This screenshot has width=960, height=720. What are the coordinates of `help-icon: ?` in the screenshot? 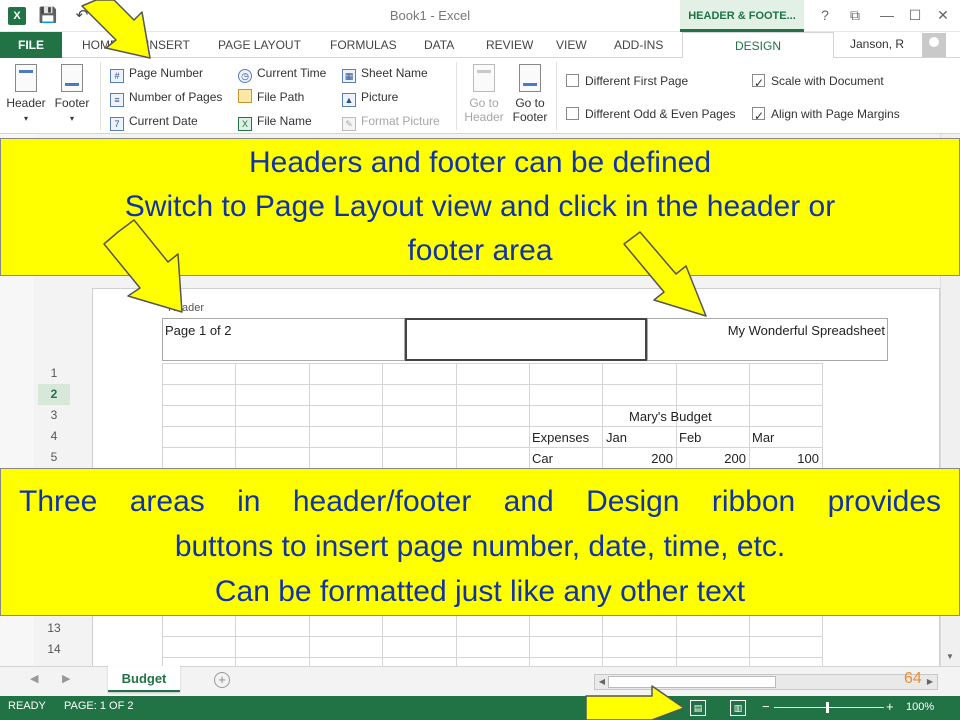 It's located at (825, 15).